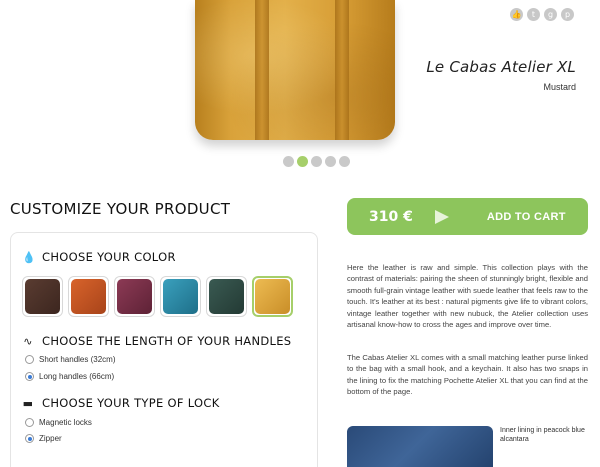 The width and height of the screenshot is (600, 467). I want to click on handles-section-header: ∿ CHOOSE THE LENGTH OF YOUR HANDLES, so click(156, 341).